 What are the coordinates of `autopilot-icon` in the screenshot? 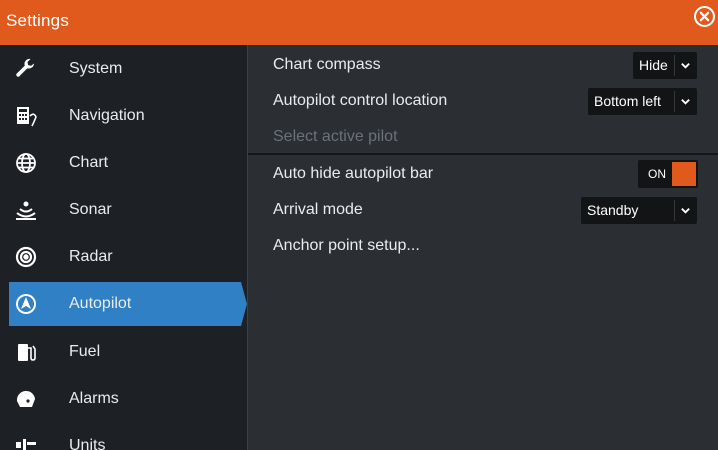 It's located at (26, 304).